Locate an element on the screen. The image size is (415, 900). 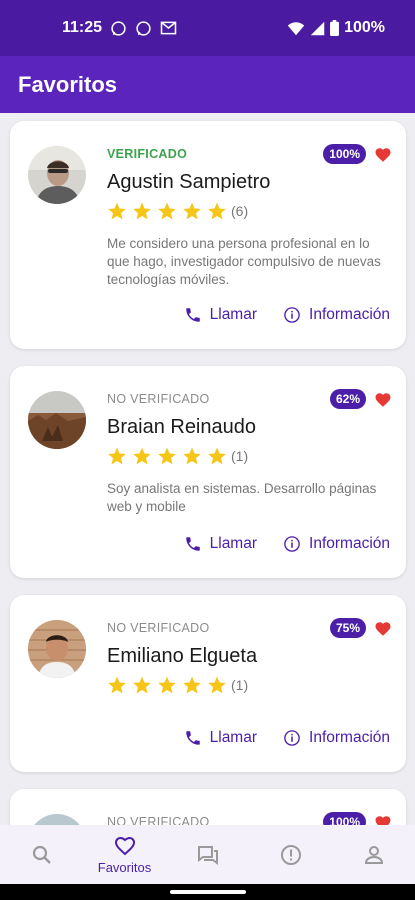
nav-search is located at coordinates (42, 855).